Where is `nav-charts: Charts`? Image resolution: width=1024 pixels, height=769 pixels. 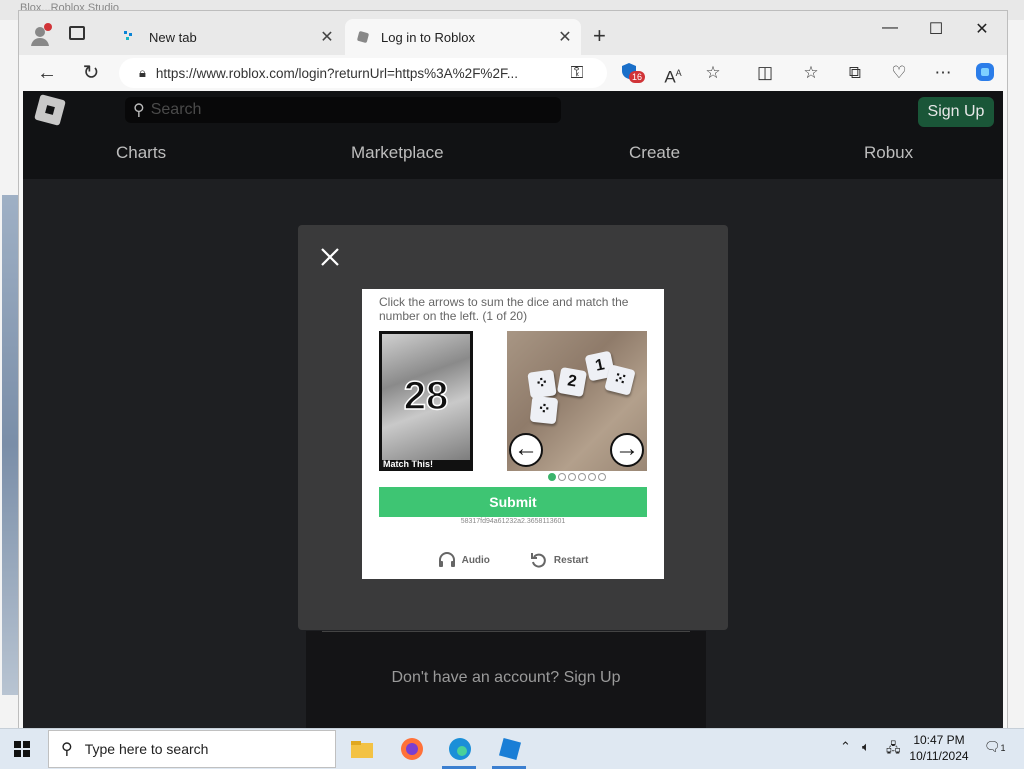
nav-charts: Charts is located at coordinates (141, 153).